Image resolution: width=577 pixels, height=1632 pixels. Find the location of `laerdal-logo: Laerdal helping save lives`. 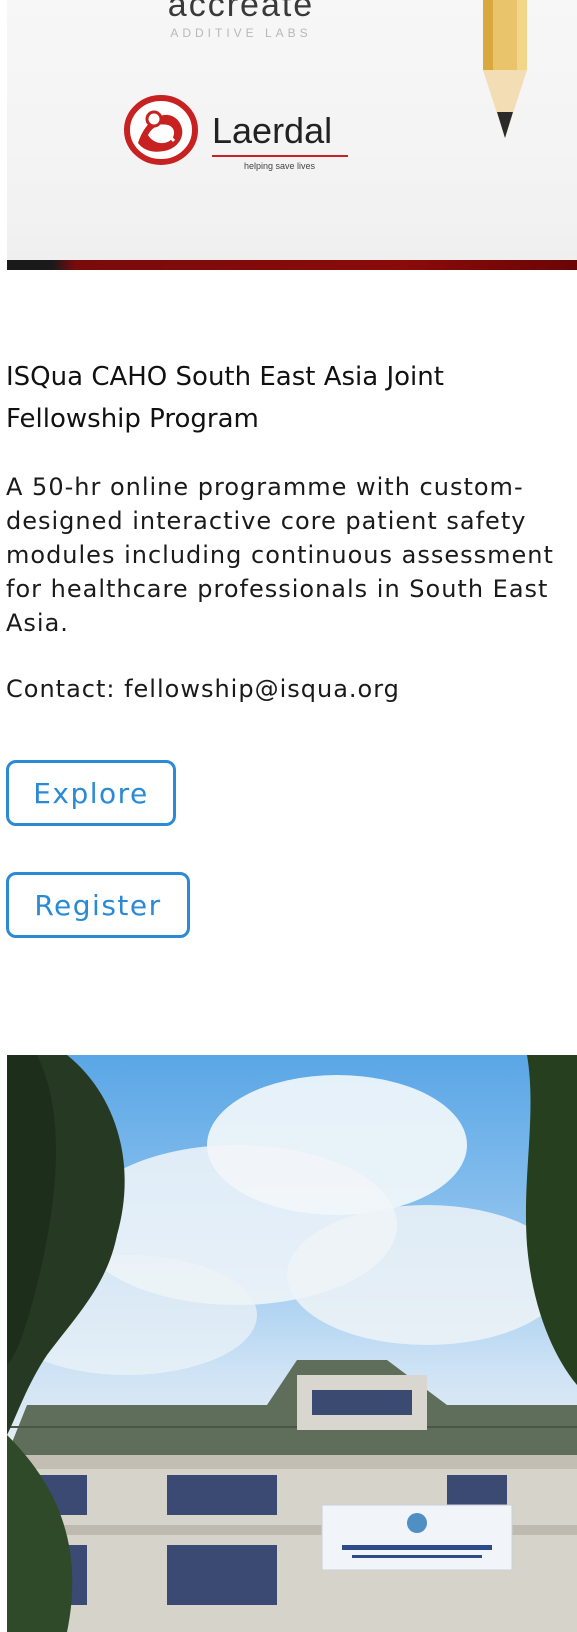

laerdal-logo: Laerdal helping save lives is located at coordinates (239, 135).